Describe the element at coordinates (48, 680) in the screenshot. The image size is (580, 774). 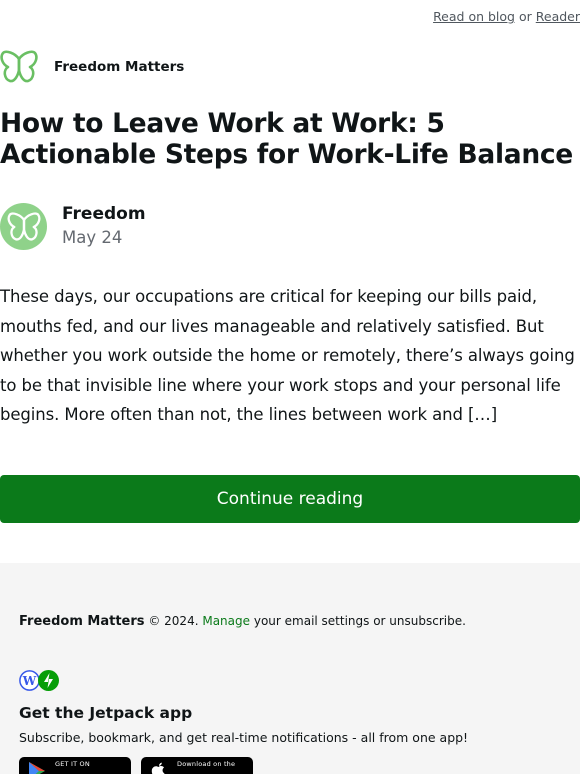
I see `jetpack-icon` at that location.